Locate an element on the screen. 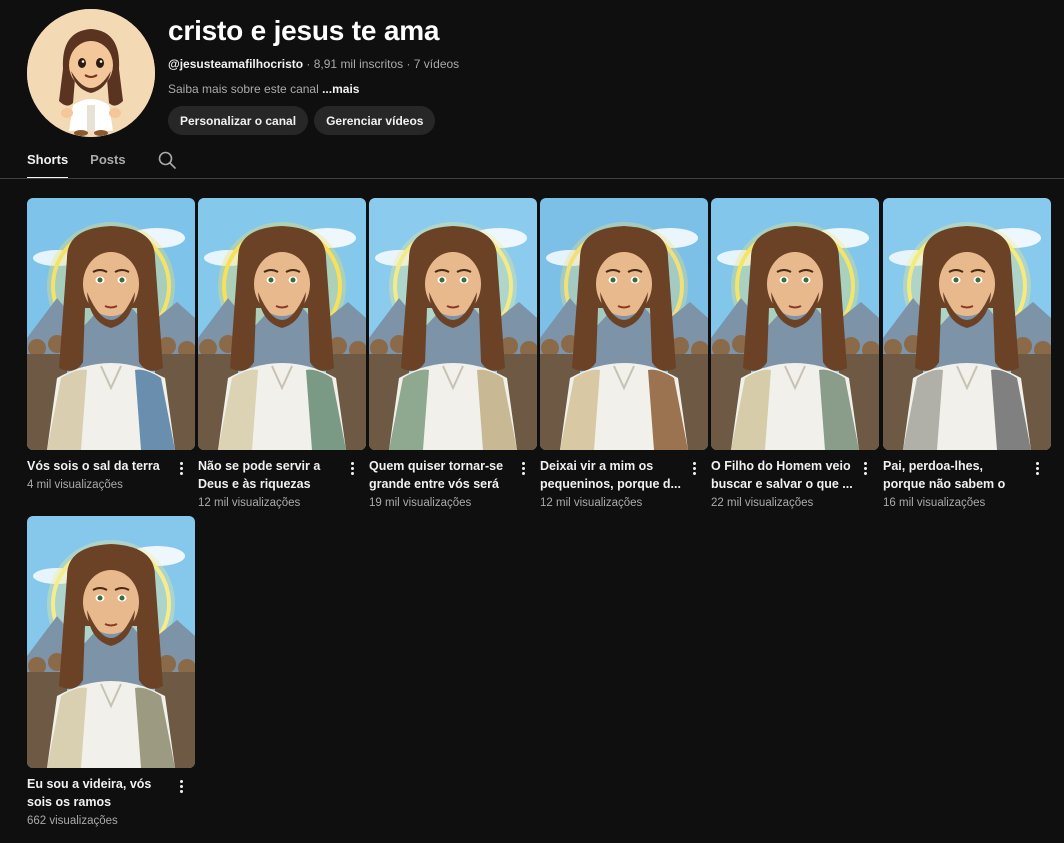  short-views: 4 mil visualizações is located at coordinates (75, 485).